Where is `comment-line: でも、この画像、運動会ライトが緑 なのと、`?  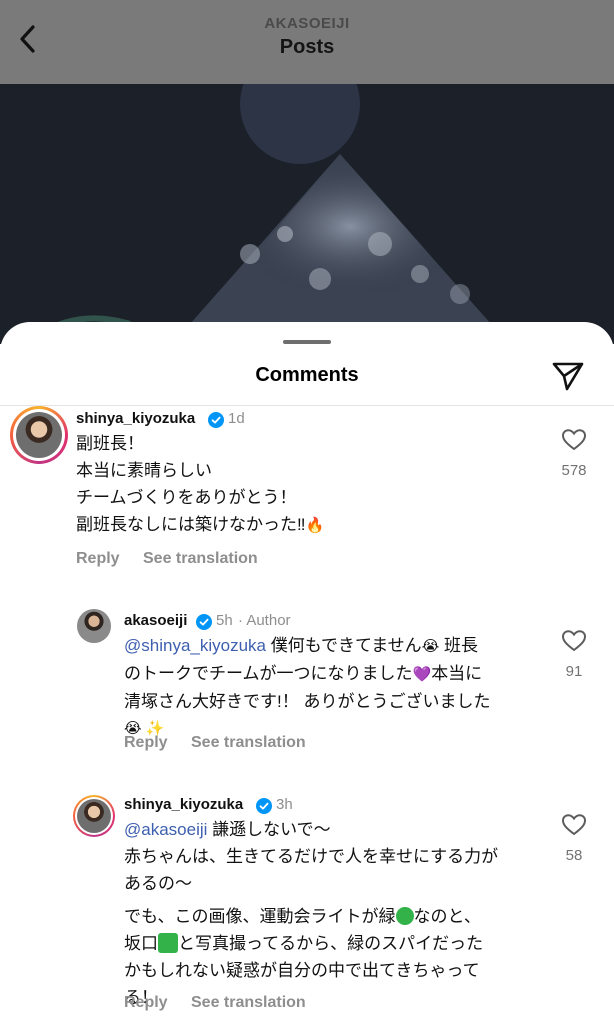
comment-line: でも、この画像、運動会ライトが緑 なのと、 is located at coordinates (311, 916).